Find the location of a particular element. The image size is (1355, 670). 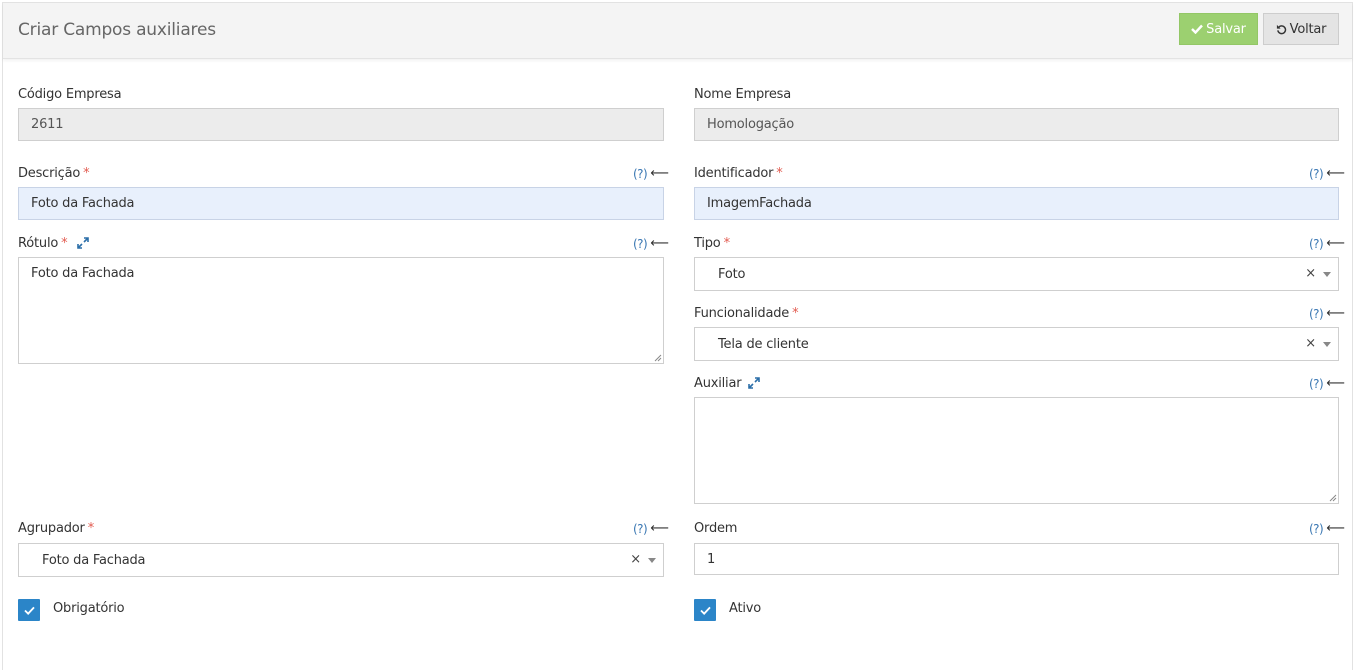

identificador-help: (?) ⟵ is located at coordinates (1327, 173).